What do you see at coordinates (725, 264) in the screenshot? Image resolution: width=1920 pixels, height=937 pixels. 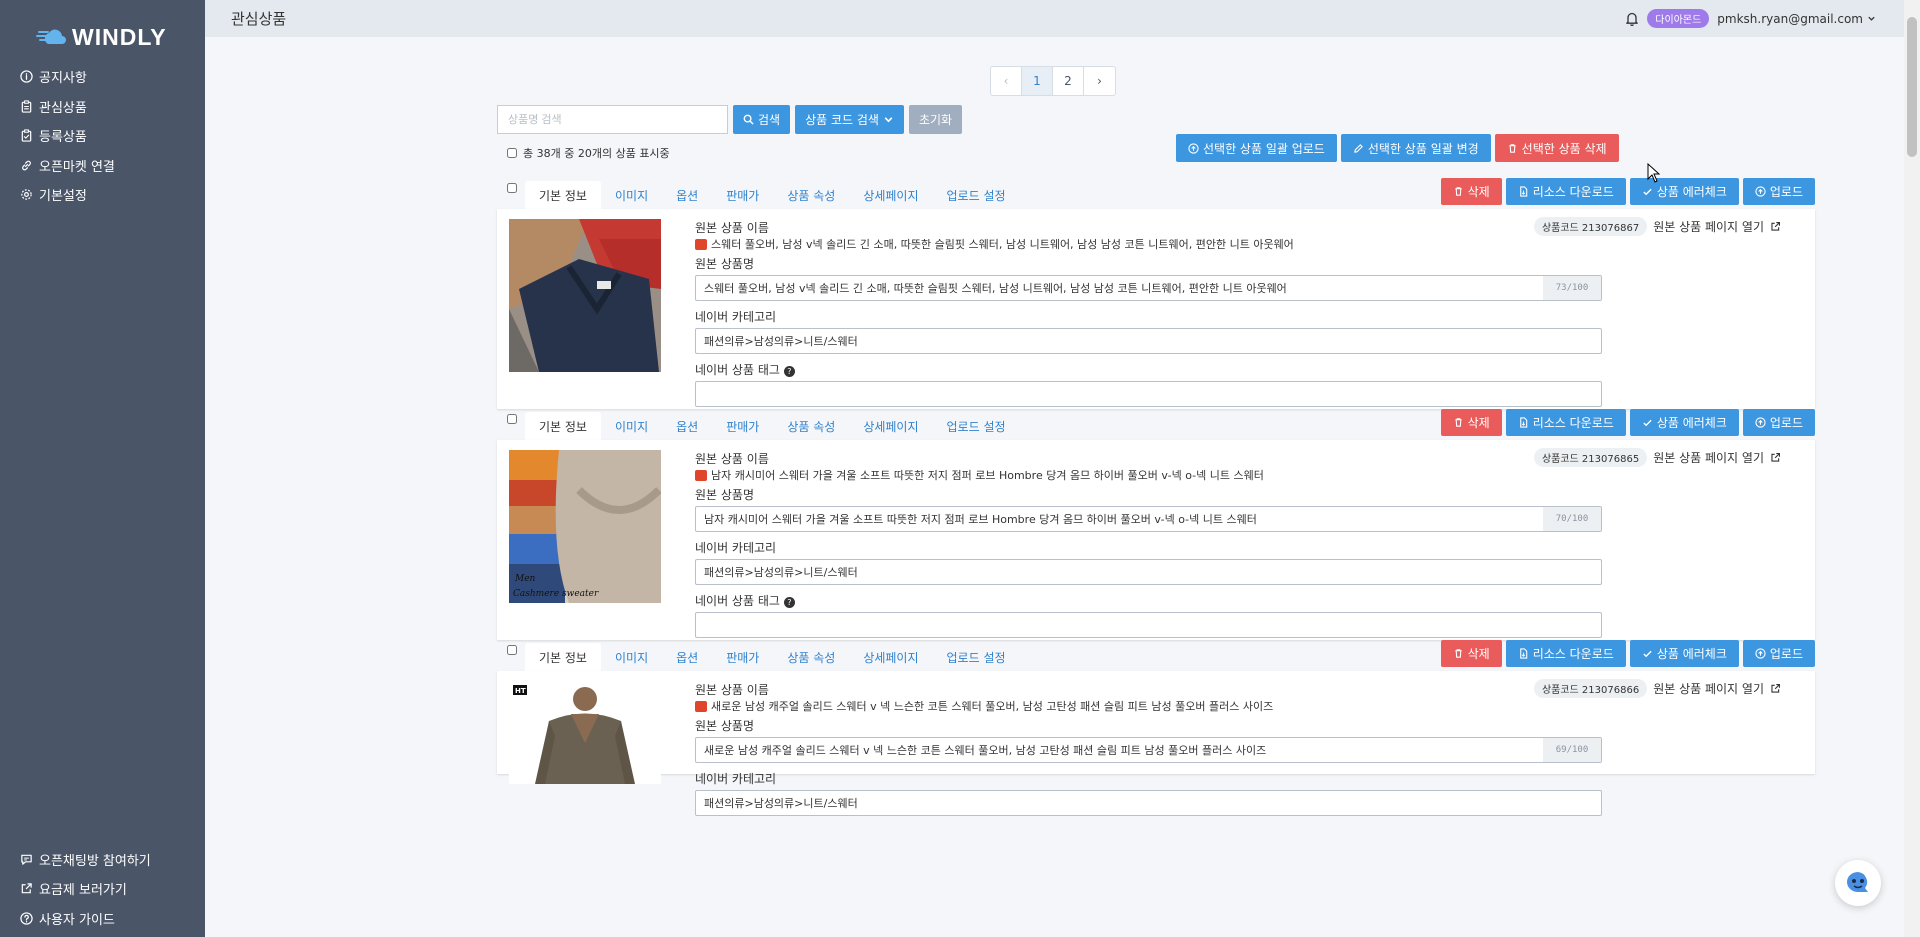 I see `product-name-label: 원본 상품명` at bounding box center [725, 264].